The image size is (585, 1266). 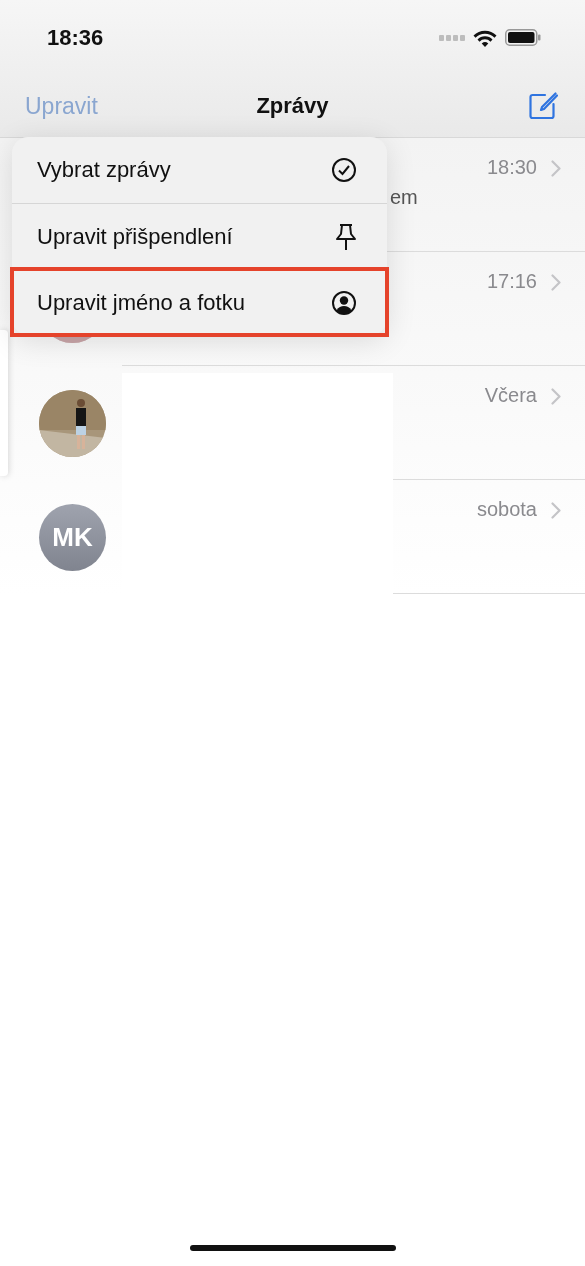 I want to click on screen-title: Zprávy, so click(x=292, y=106).